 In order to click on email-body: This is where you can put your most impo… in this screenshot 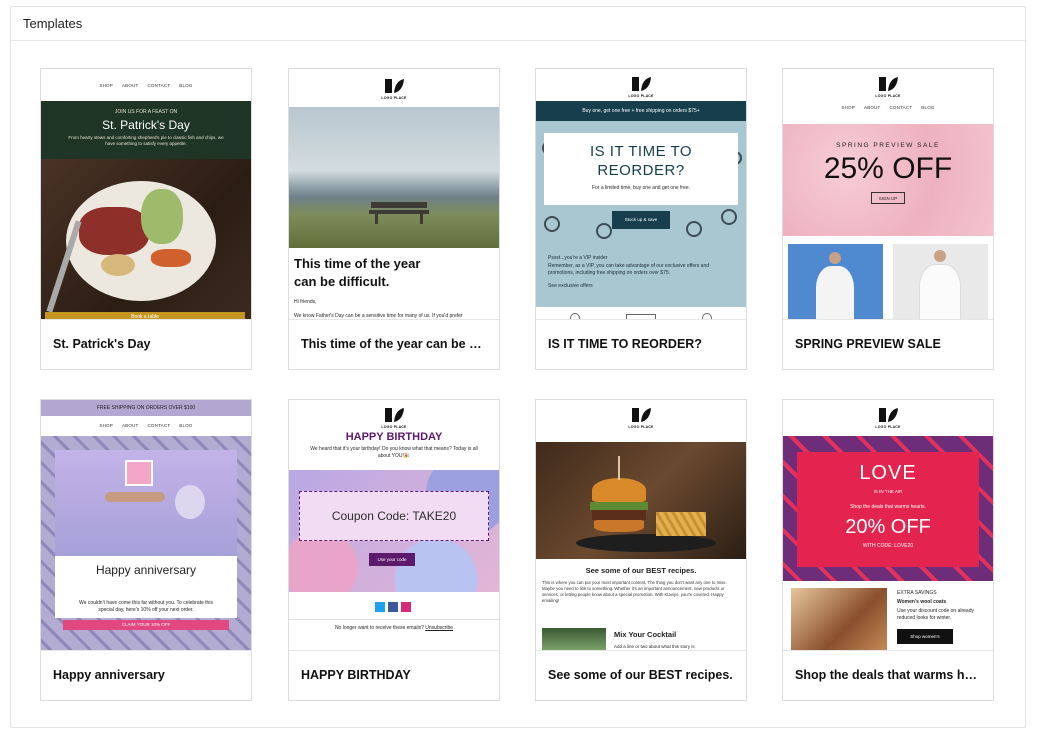, I will do `click(634, 592)`.